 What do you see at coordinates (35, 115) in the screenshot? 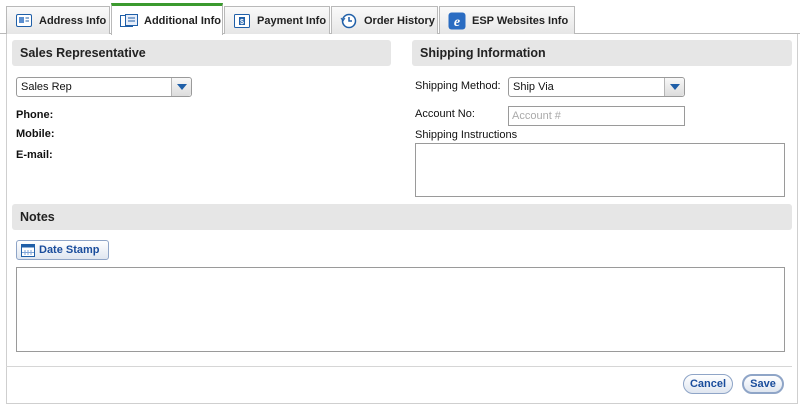
I see `phone-label: Phone:` at bounding box center [35, 115].